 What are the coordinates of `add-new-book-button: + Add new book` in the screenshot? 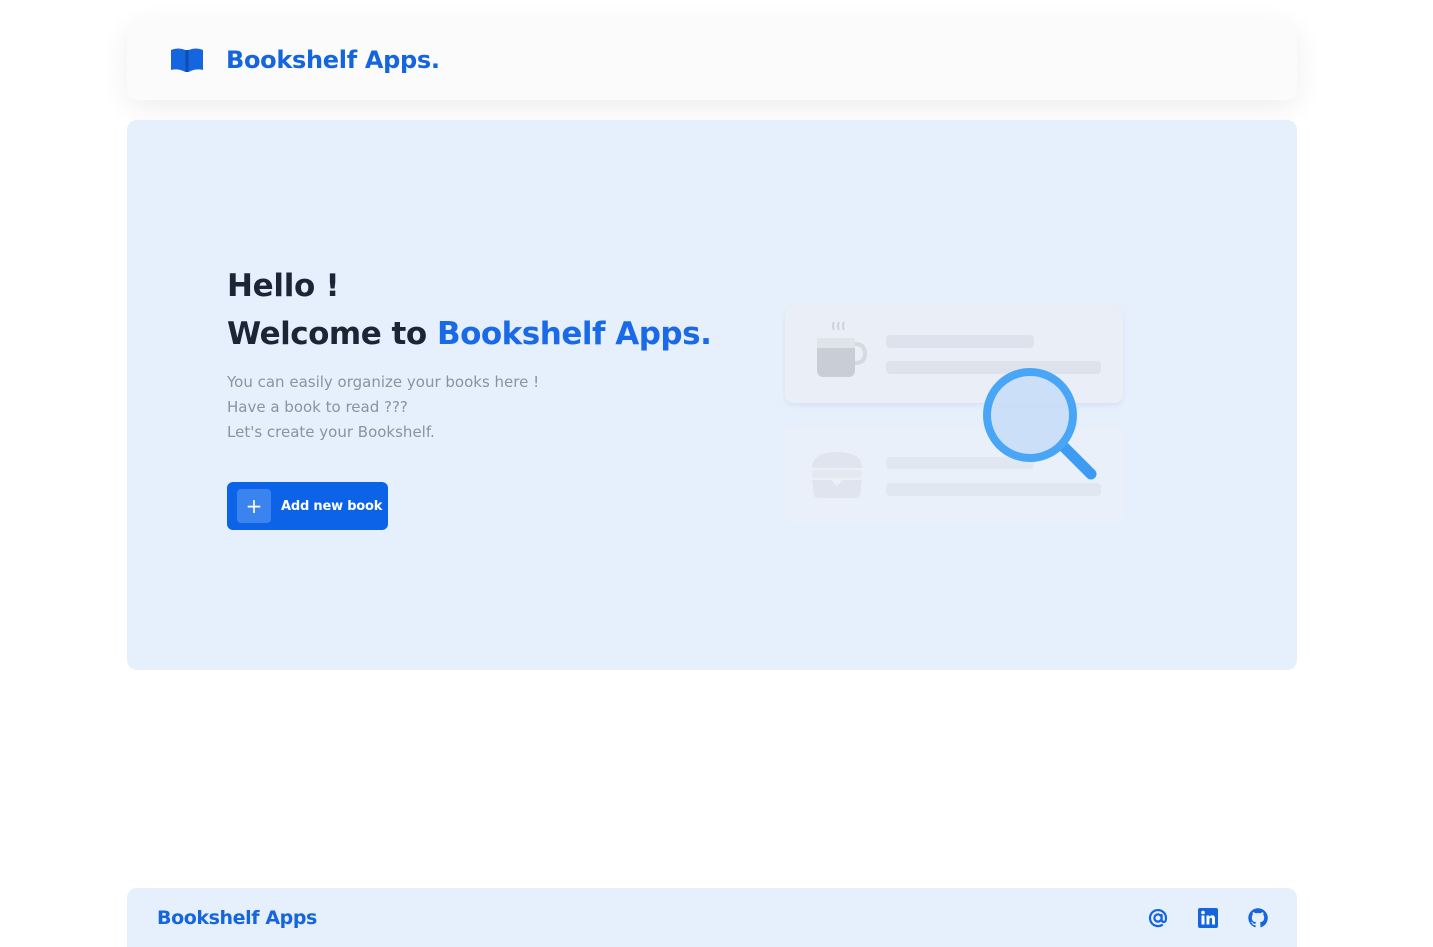 It's located at (307, 506).